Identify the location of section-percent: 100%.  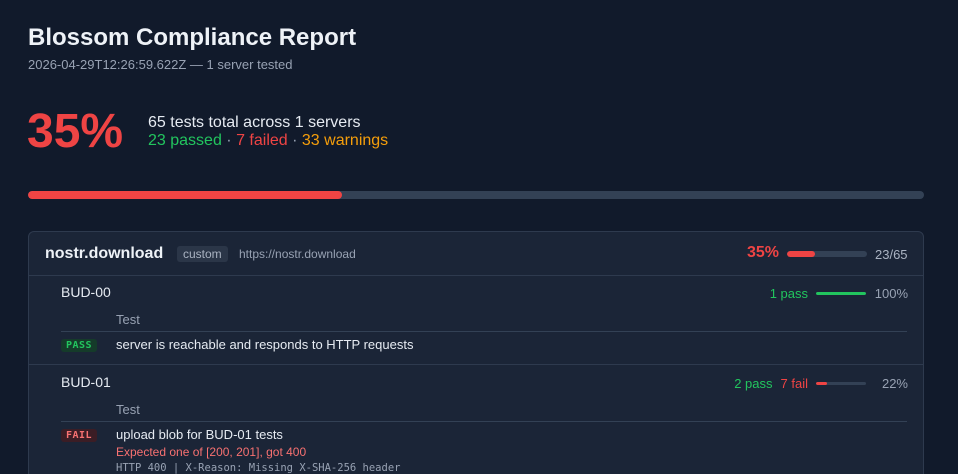
(891, 293).